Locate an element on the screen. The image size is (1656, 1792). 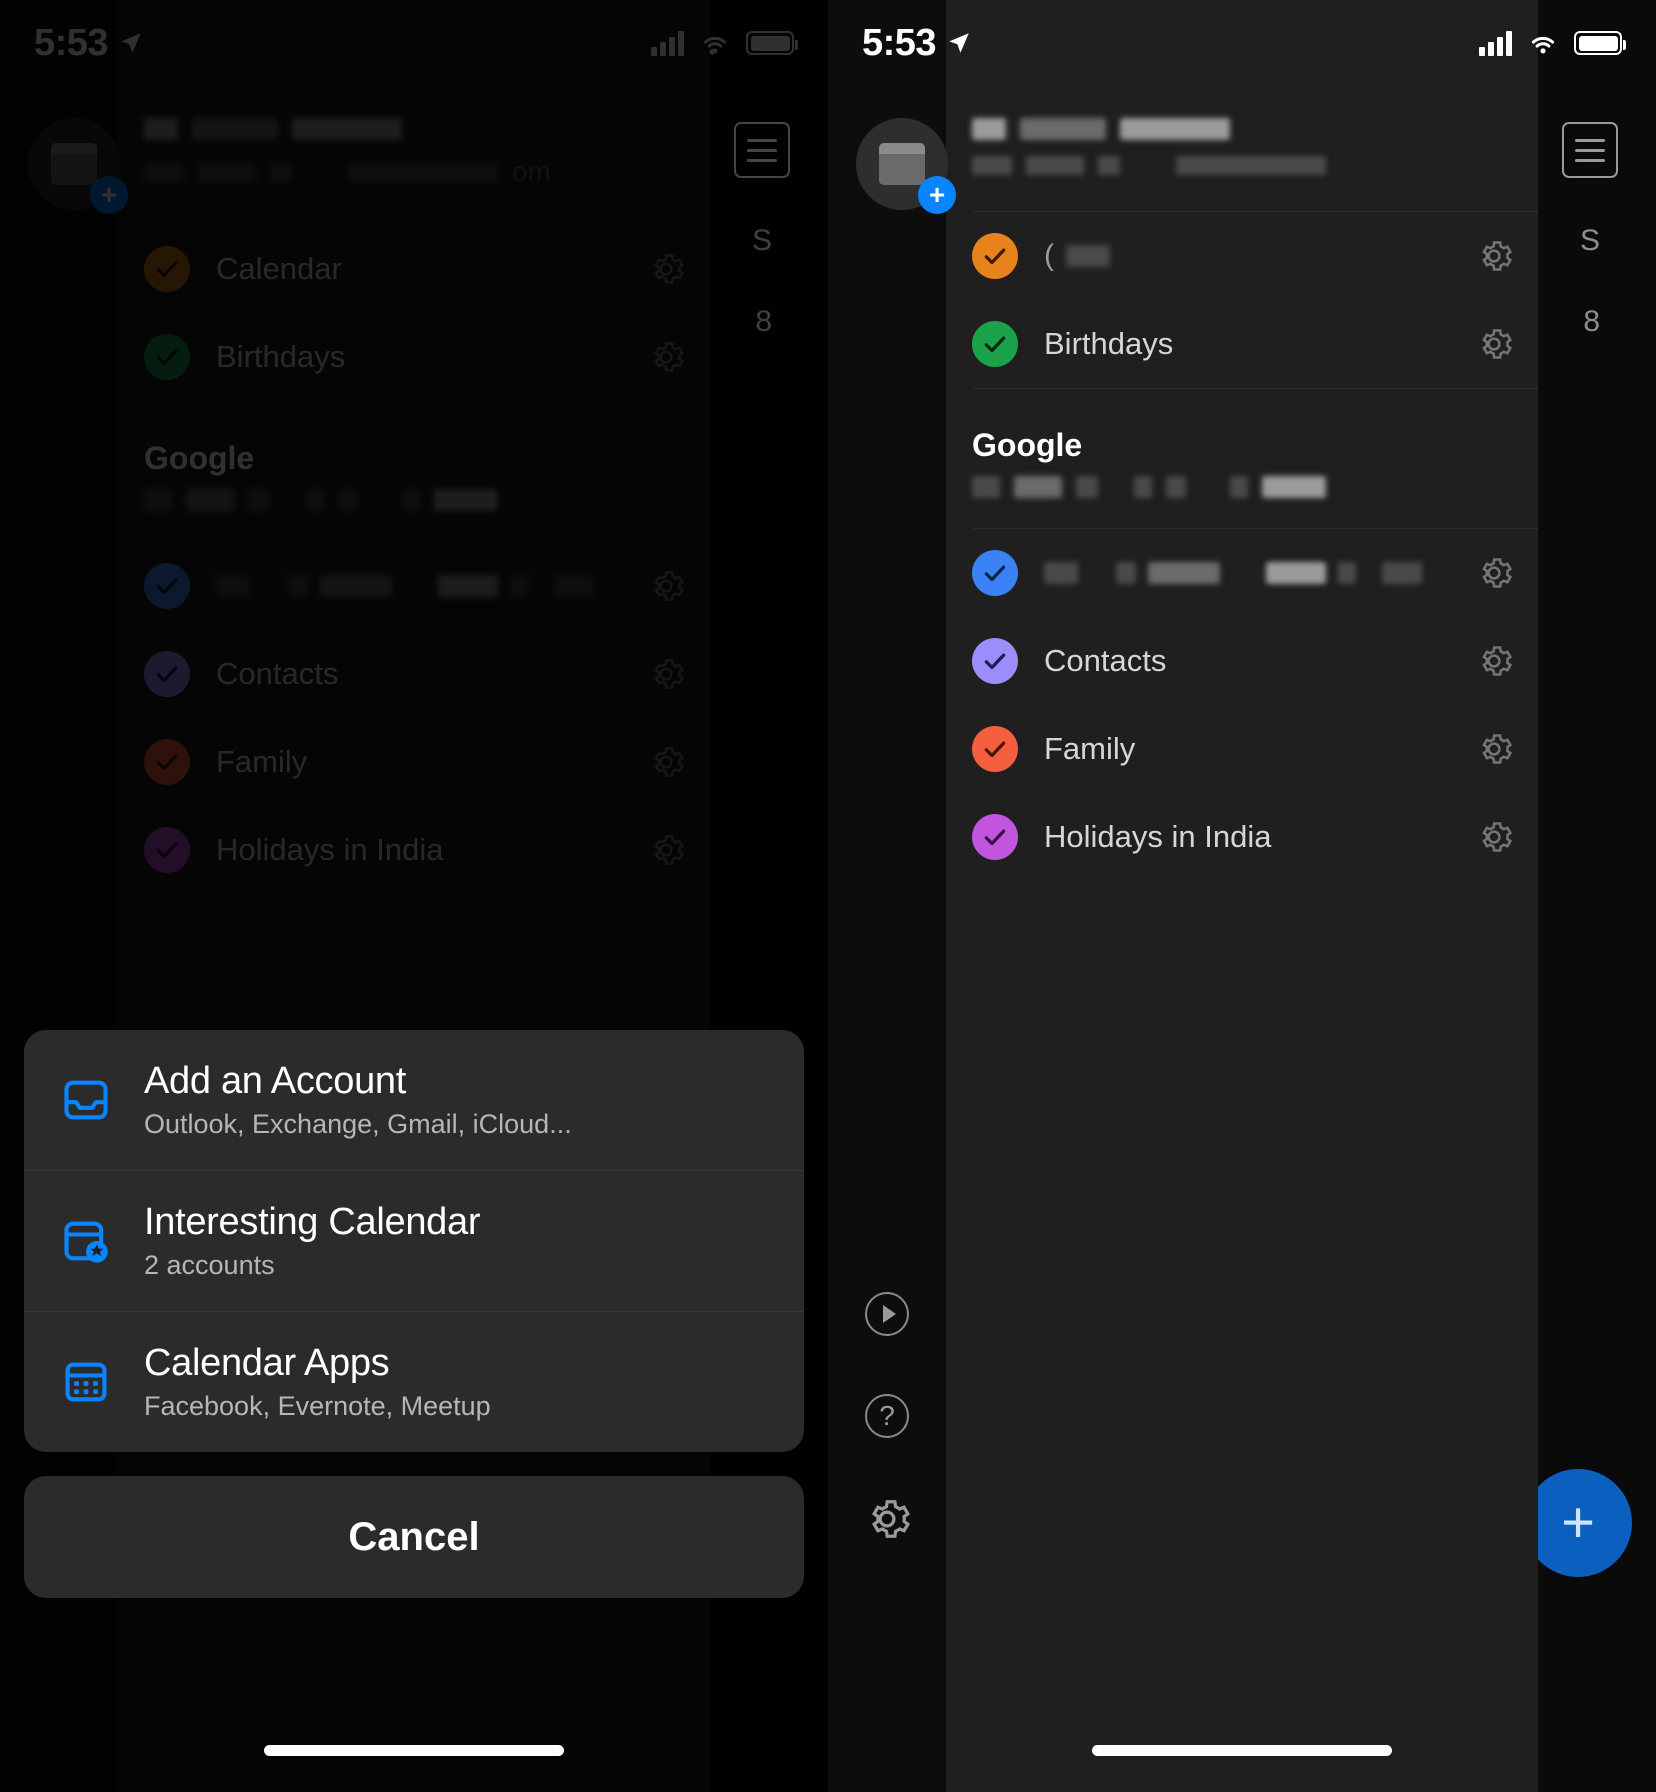
account-email-redacted is located at coordinates (1242, 165).